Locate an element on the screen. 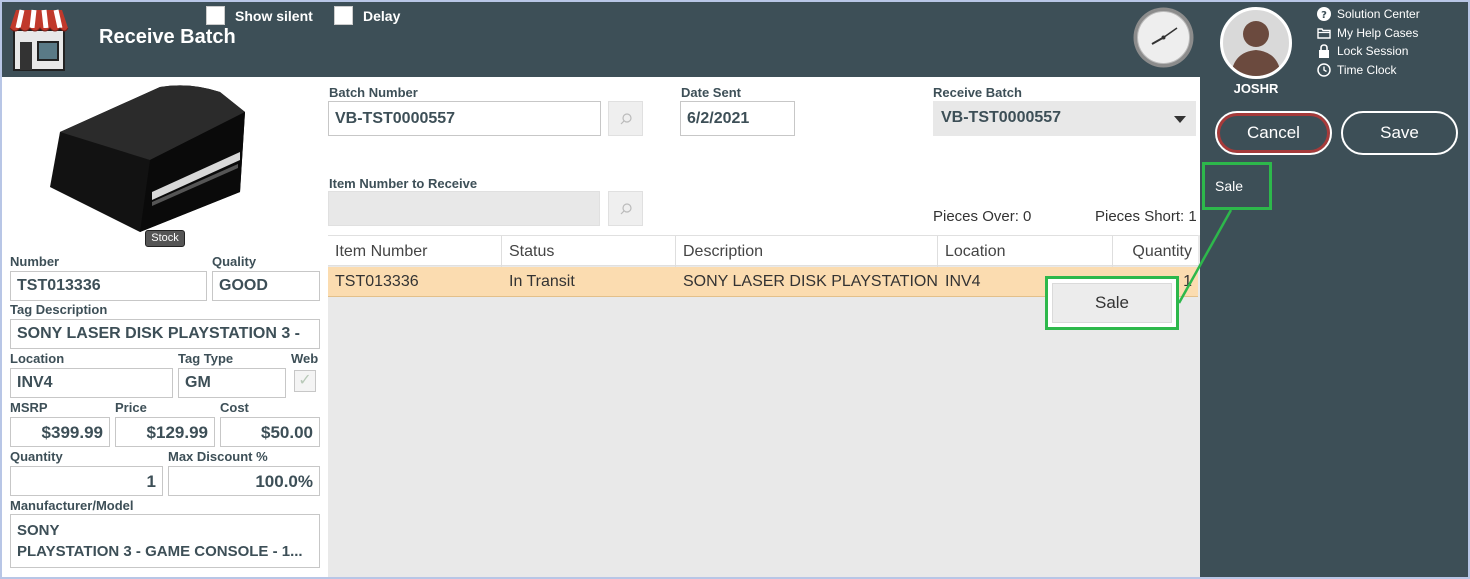  time-clock-label: Time Clock is located at coordinates (1367, 70).